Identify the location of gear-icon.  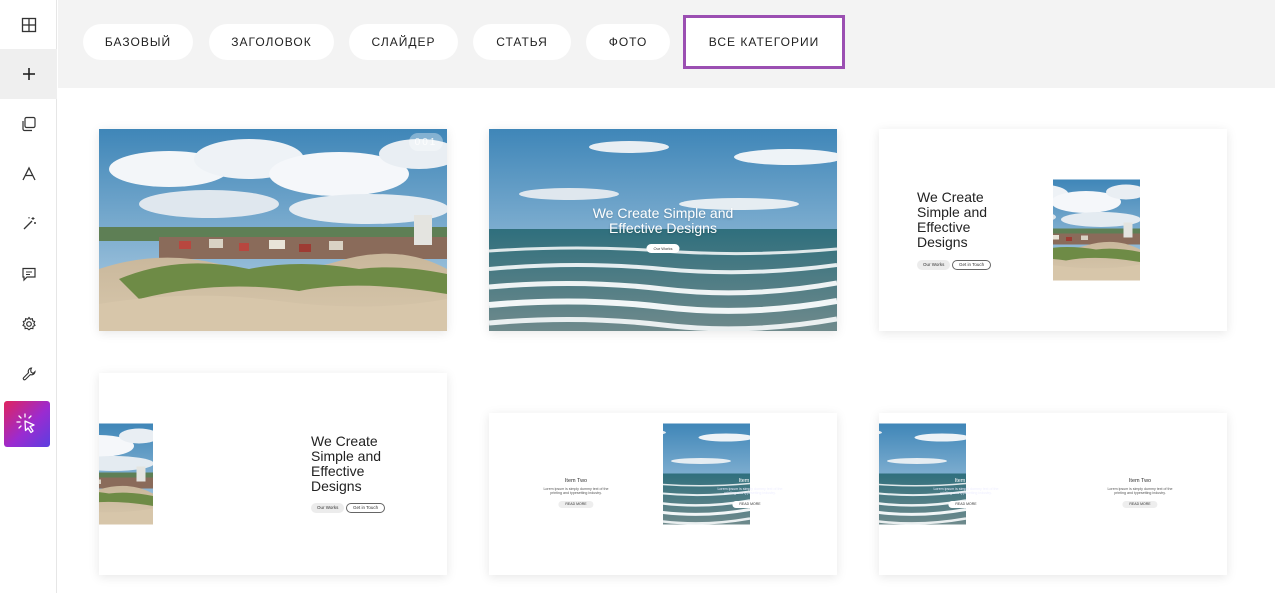
(28, 323).